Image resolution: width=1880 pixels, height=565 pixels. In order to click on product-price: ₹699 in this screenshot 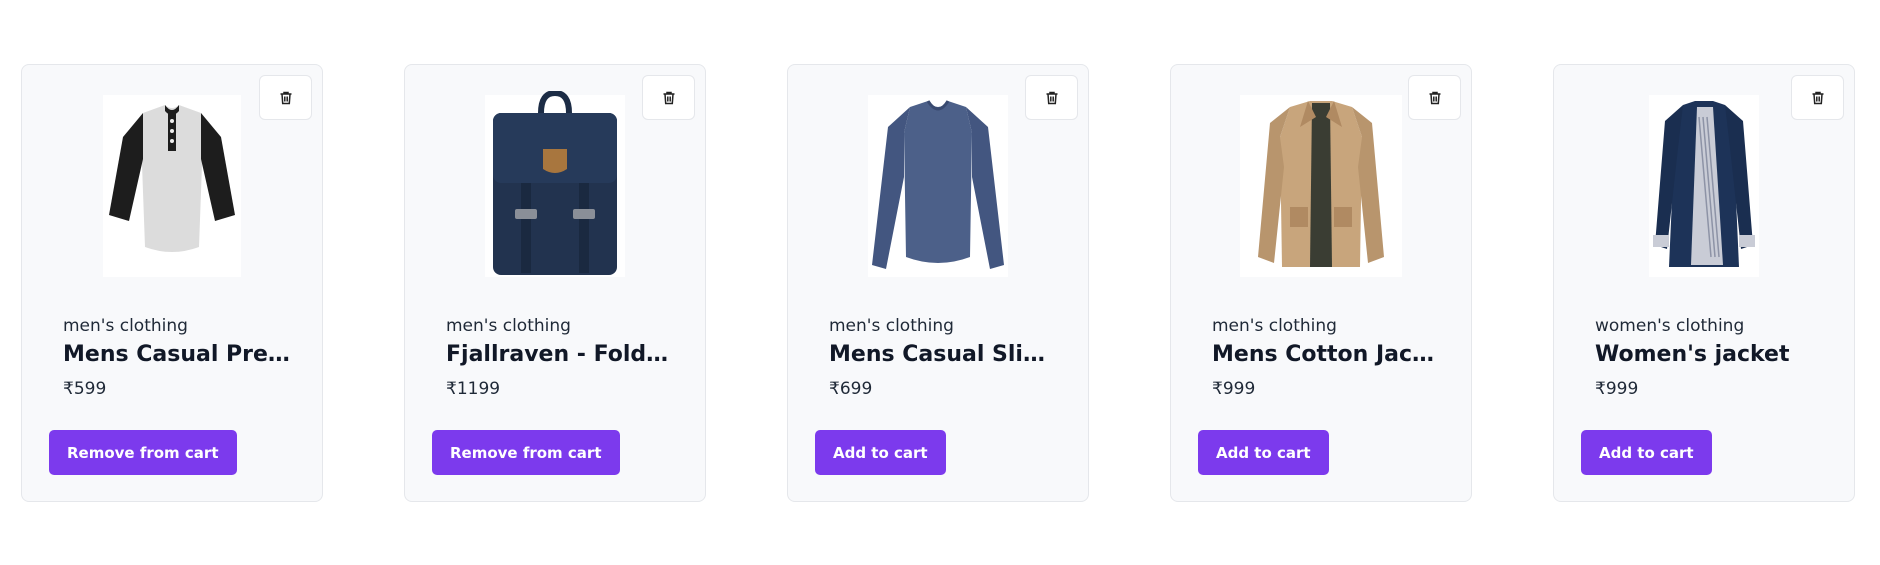, I will do `click(851, 389)`.